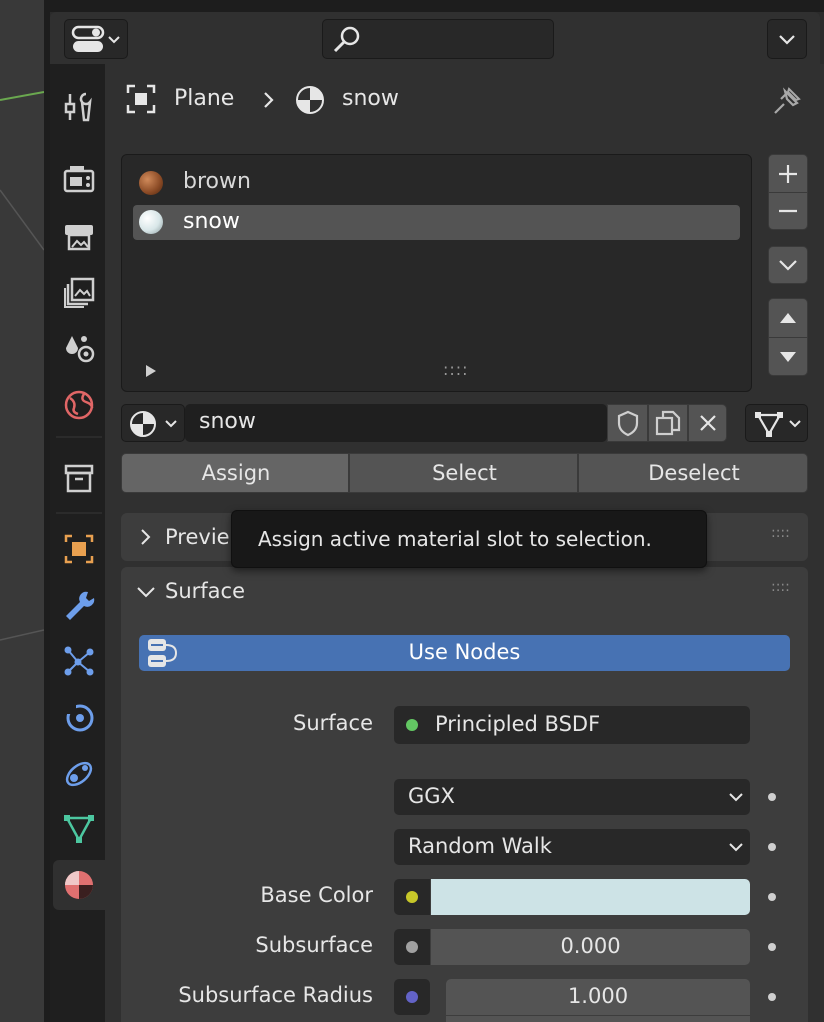  I want to click on tab-particles, so click(79, 661).